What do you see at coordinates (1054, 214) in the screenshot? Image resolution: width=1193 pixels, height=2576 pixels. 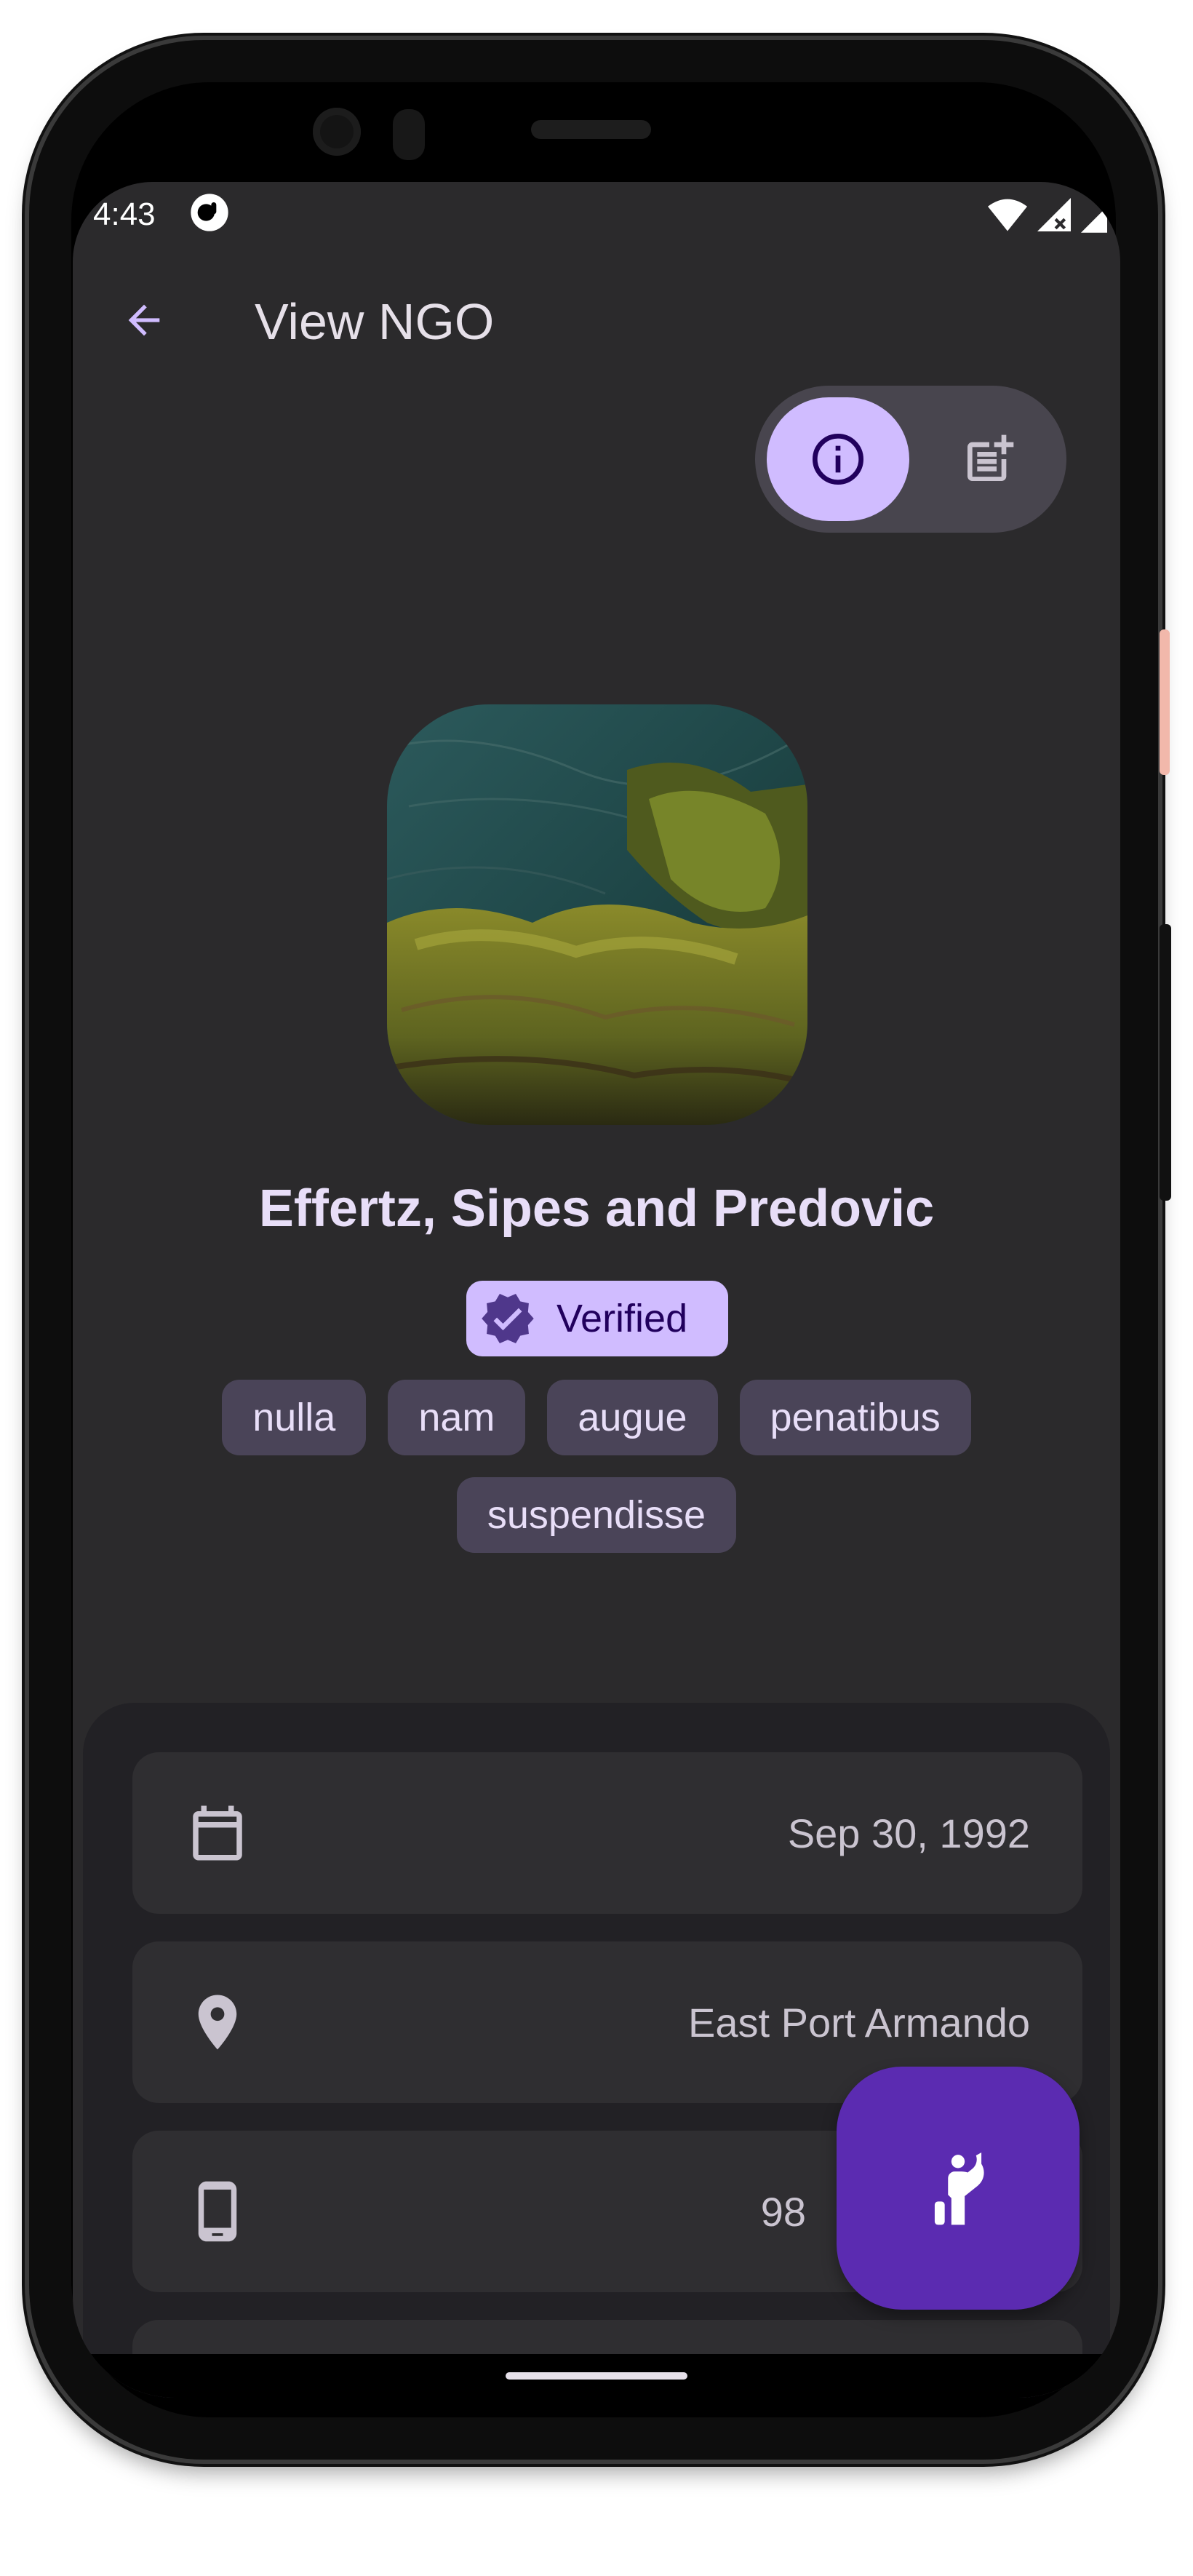 I see `signal-icon` at bounding box center [1054, 214].